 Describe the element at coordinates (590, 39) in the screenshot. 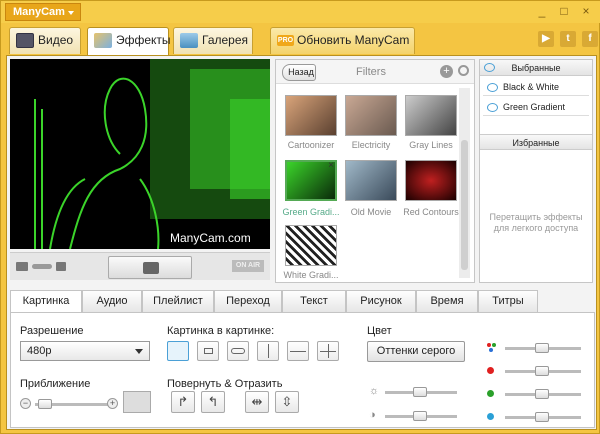

I see `facebook-icon: f` at that location.